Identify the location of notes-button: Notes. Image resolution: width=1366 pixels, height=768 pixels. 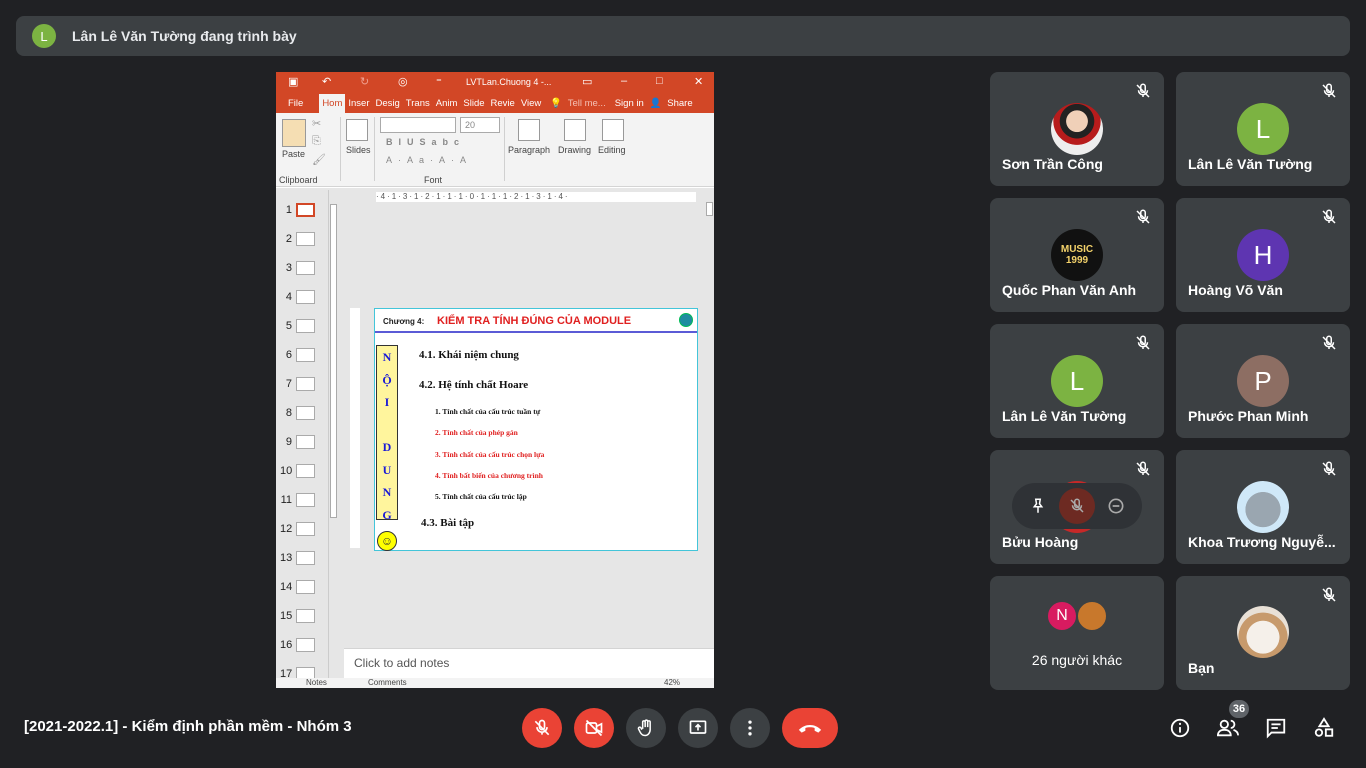
(316, 682).